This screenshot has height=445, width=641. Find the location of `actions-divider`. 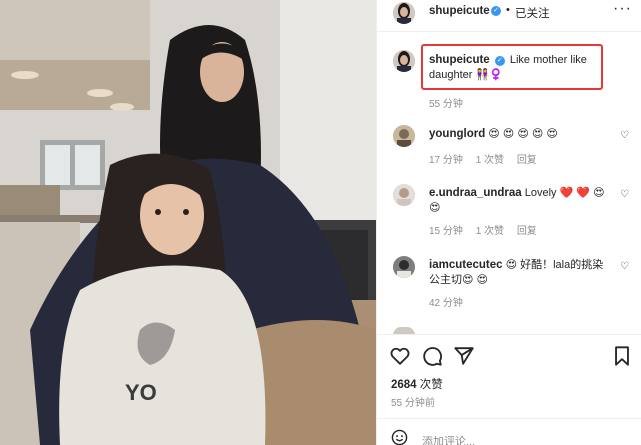

actions-divider is located at coordinates (509, 334).